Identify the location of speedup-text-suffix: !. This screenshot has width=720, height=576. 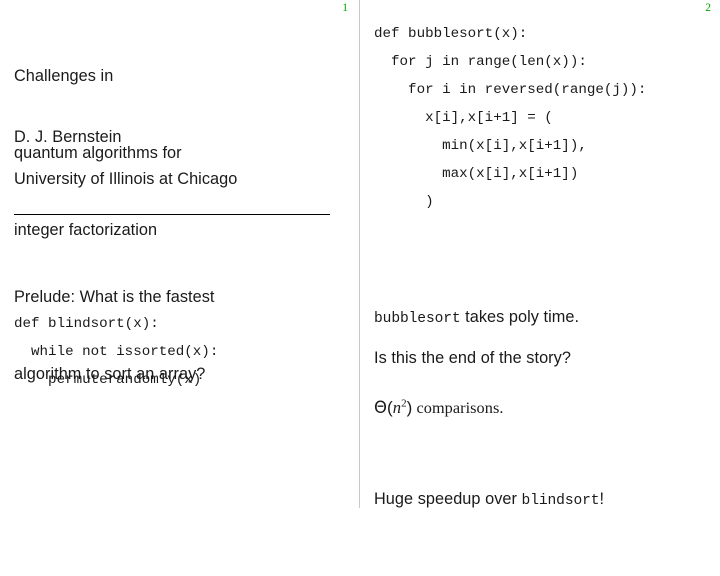
(602, 499).